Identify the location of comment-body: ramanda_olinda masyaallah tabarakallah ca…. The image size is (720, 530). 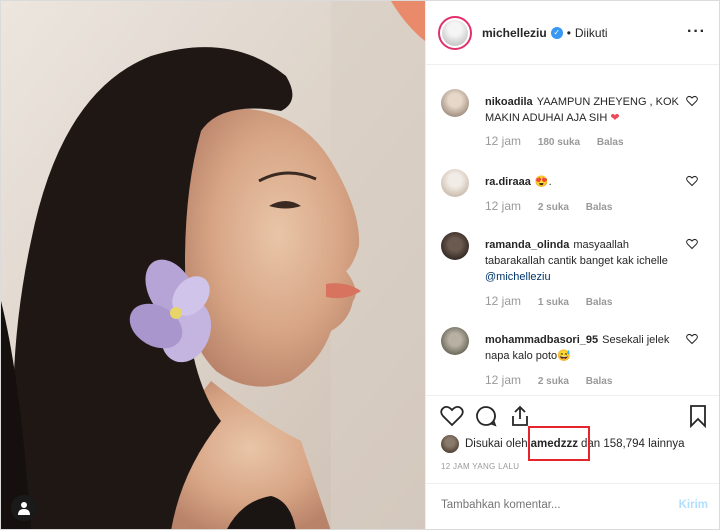
(585, 261).